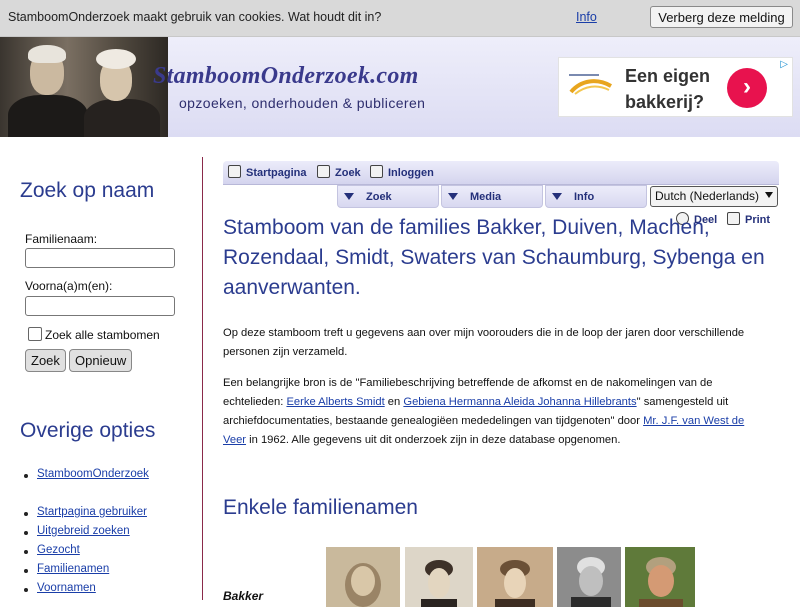 The height and width of the screenshot is (607, 800). Describe the element at coordinates (339, 172) in the screenshot. I see `nav-search: Zoek` at that location.